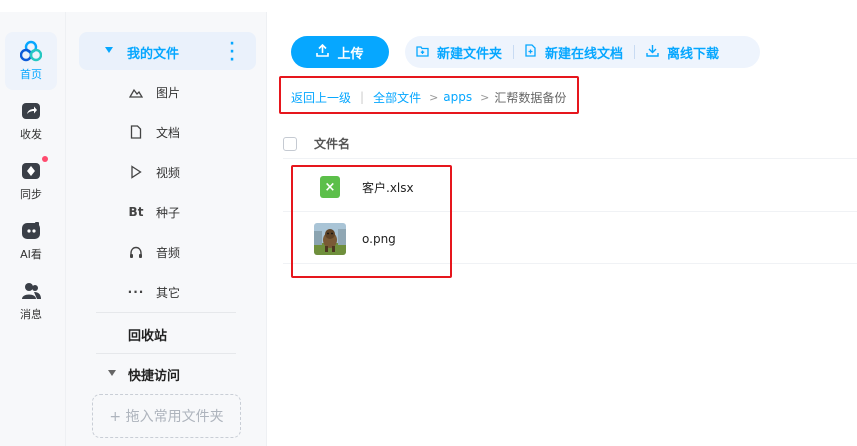 The height and width of the screenshot is (446, 857). I want to click on rail-item-message: 消息, so click(31, 301).